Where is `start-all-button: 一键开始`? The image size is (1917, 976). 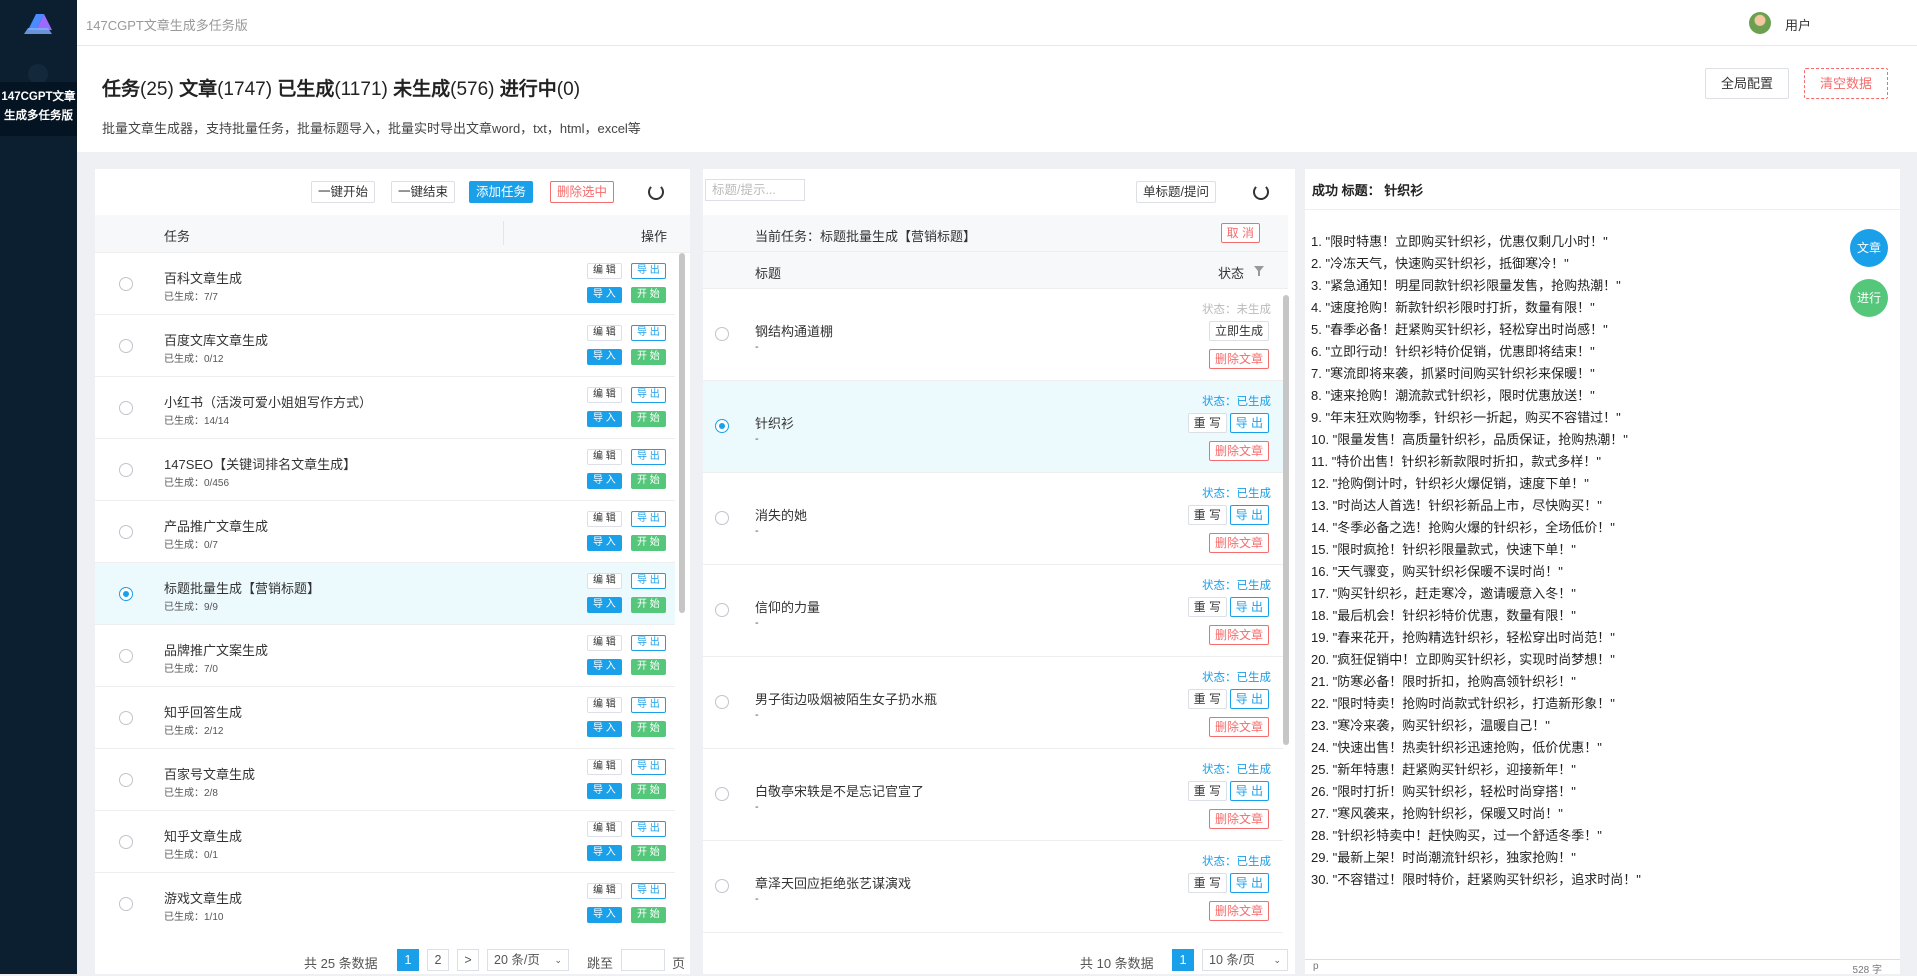 start-all-button: 一键开始 is located at coordinates (343, 192).